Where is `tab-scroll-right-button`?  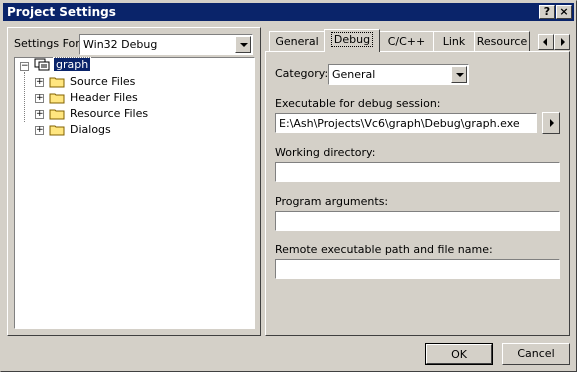
tab-scroll-right-button is located at coordinates (562, 42).